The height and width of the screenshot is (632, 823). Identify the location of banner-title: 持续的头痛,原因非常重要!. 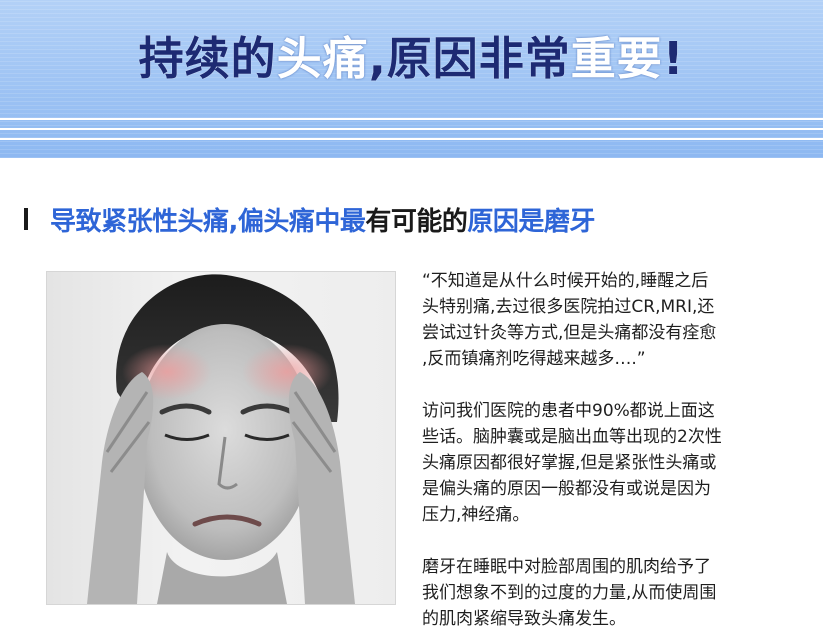
(411, 54).